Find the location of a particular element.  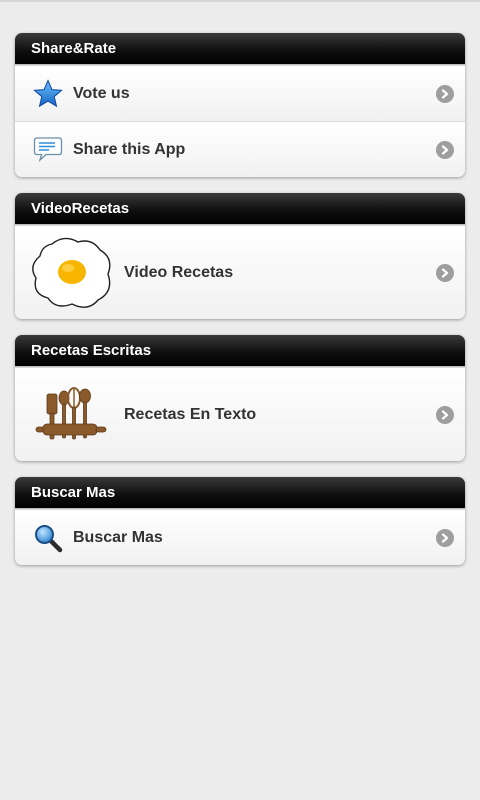

section-recetas-escritas: Recetas Escritas Recetas En Texto is located at coordinates (240, 398).